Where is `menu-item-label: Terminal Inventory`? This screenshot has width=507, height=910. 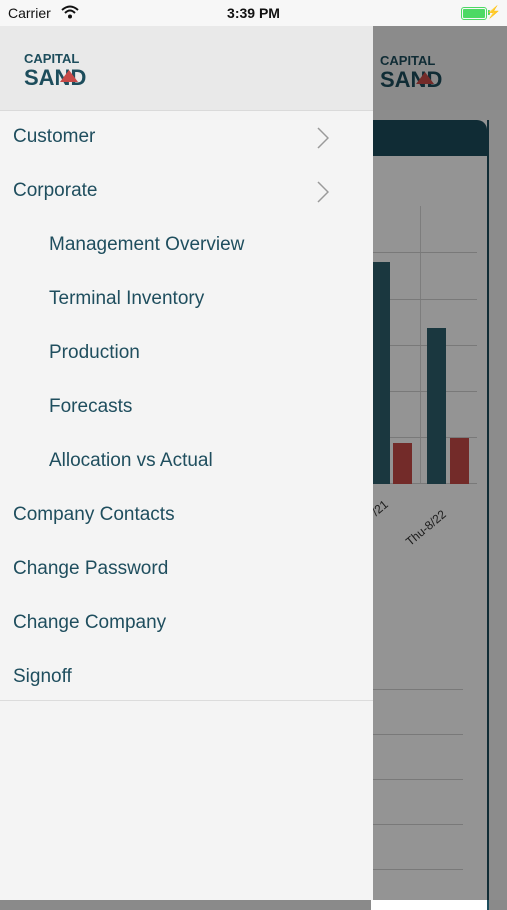
menu-item-label: Terminal Inventory is located at coordinates (127, 298).